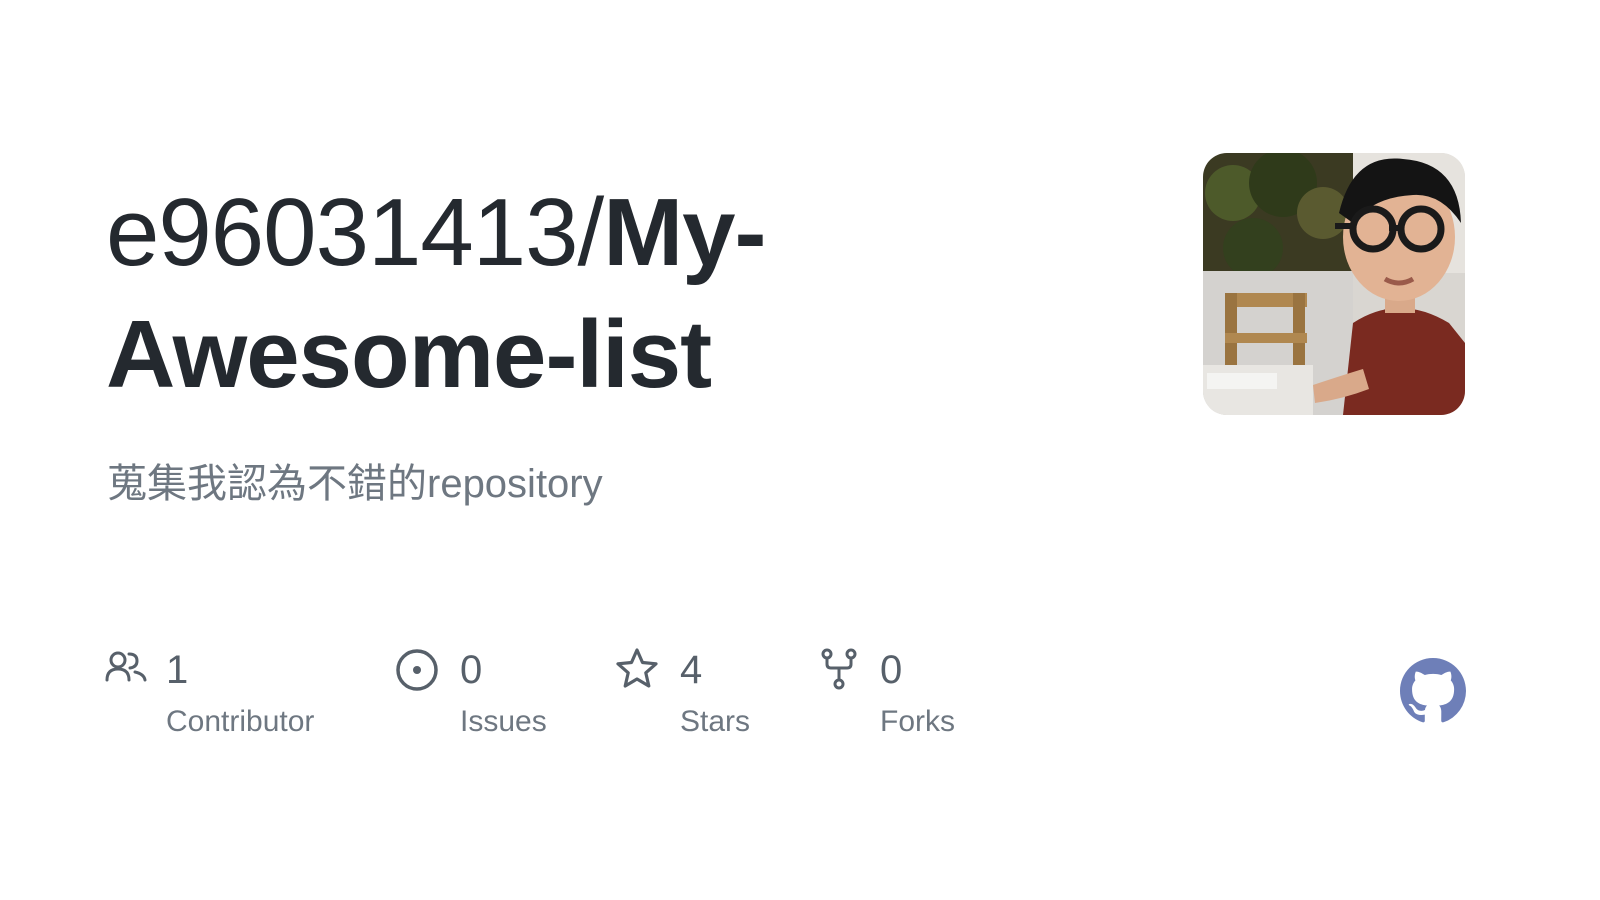 This screenshot has width=1600, height=900. I want to click on stars-label: Stars, so click(715, 721).